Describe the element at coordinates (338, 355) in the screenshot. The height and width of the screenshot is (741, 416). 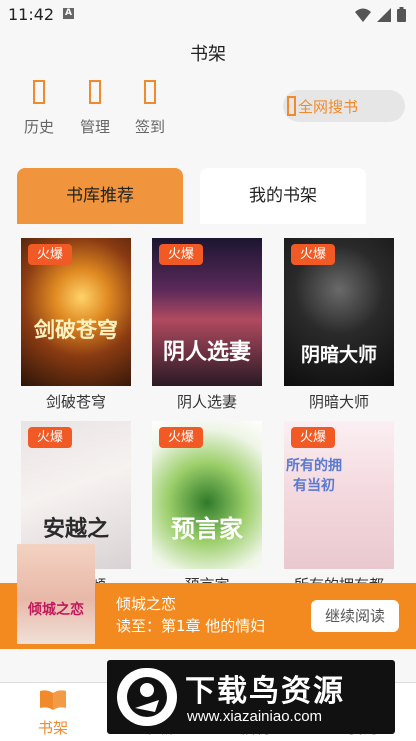
I see `cover-title: 阴暗大师` at that location.